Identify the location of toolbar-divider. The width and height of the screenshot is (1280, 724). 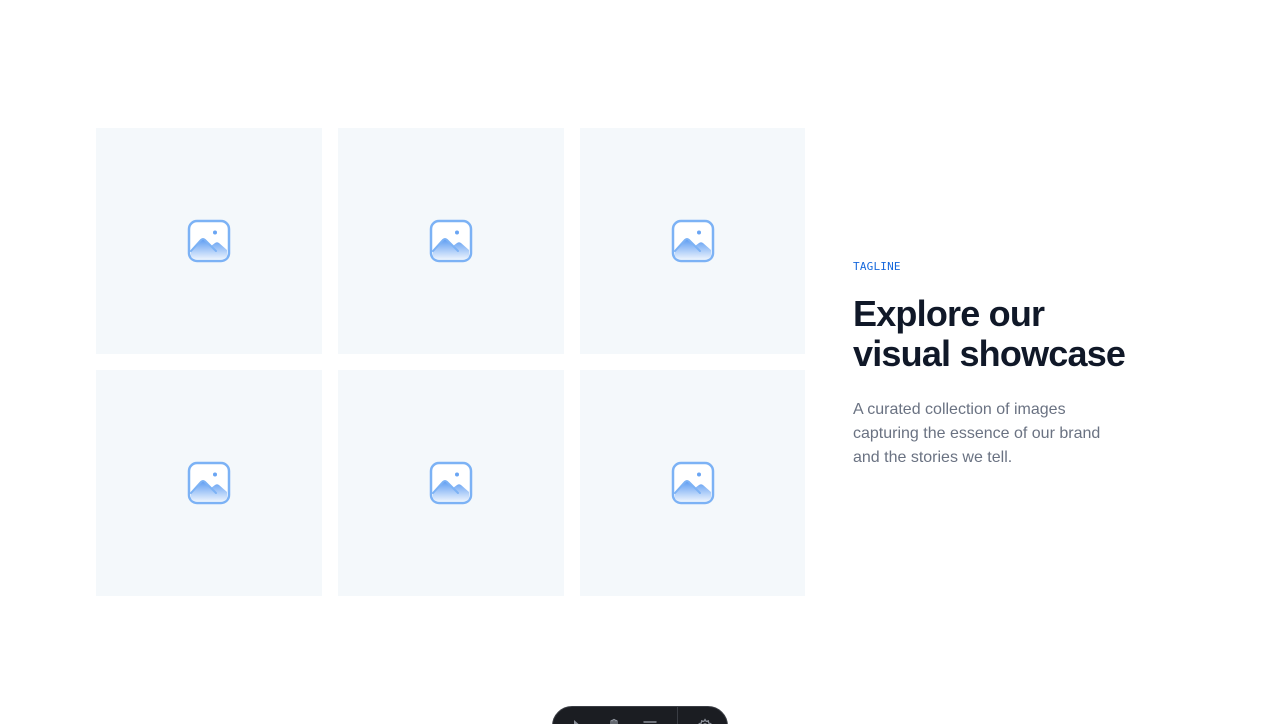
(677, 715).